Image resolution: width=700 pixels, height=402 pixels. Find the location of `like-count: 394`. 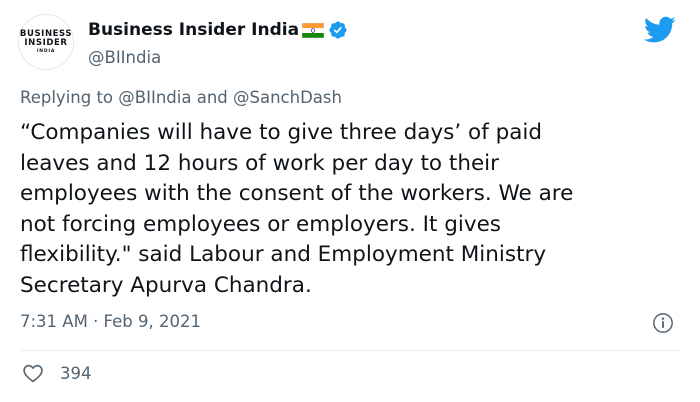

like-count: 394 is located at coordinates (76, 373).